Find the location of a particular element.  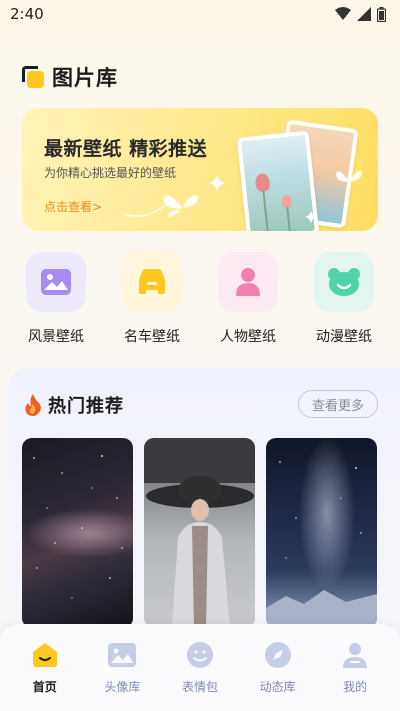

fire-icon is located at coordinates (33, 405).